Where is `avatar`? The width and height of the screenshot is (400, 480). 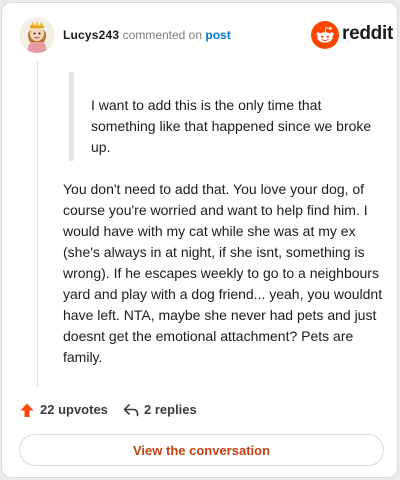 avatar is located at coordinates (37, 35).